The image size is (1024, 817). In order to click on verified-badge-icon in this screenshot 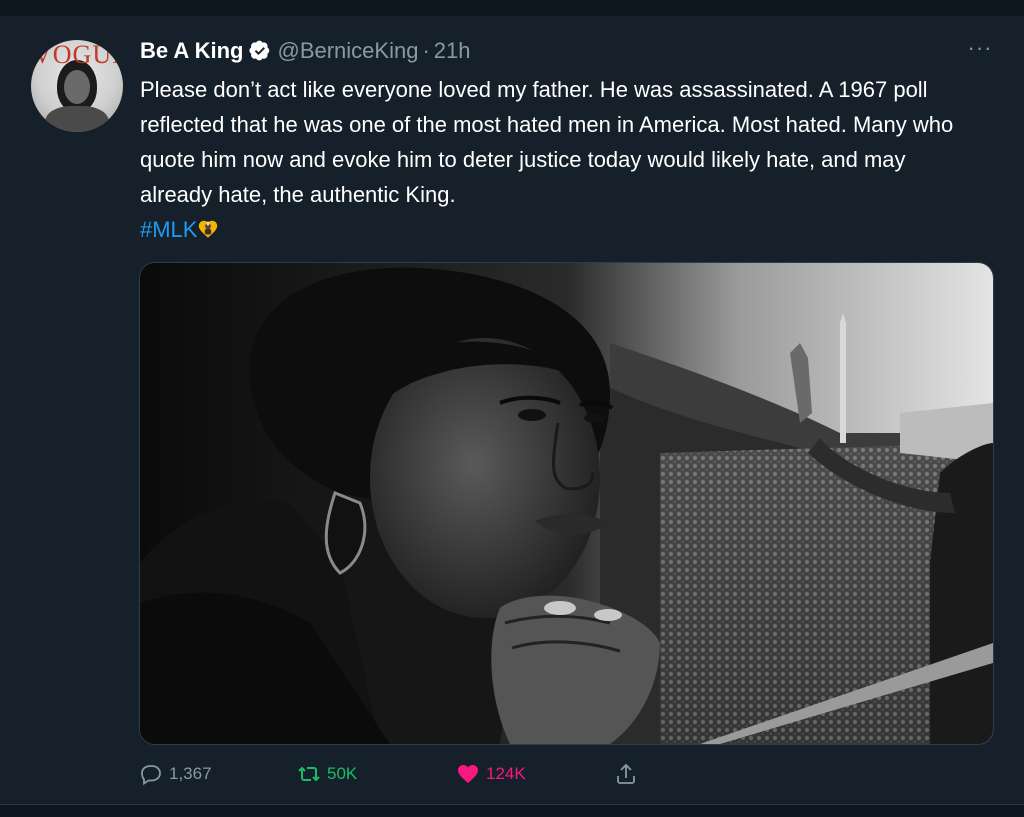, I will do `click(259, 50)`.